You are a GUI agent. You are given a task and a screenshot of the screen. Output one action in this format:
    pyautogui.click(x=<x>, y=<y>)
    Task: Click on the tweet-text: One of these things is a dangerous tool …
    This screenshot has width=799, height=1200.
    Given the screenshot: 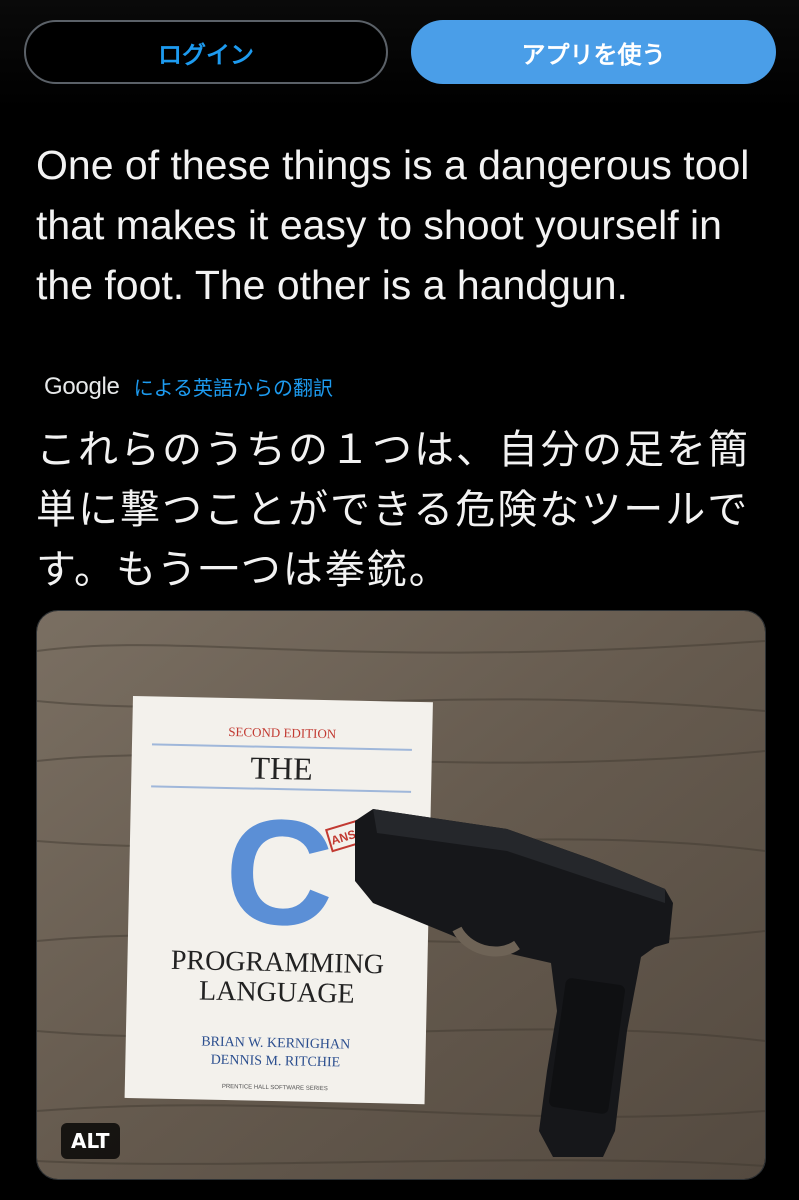 What is the action you would take?
    pyautogui.click(x=393, y=225)
    